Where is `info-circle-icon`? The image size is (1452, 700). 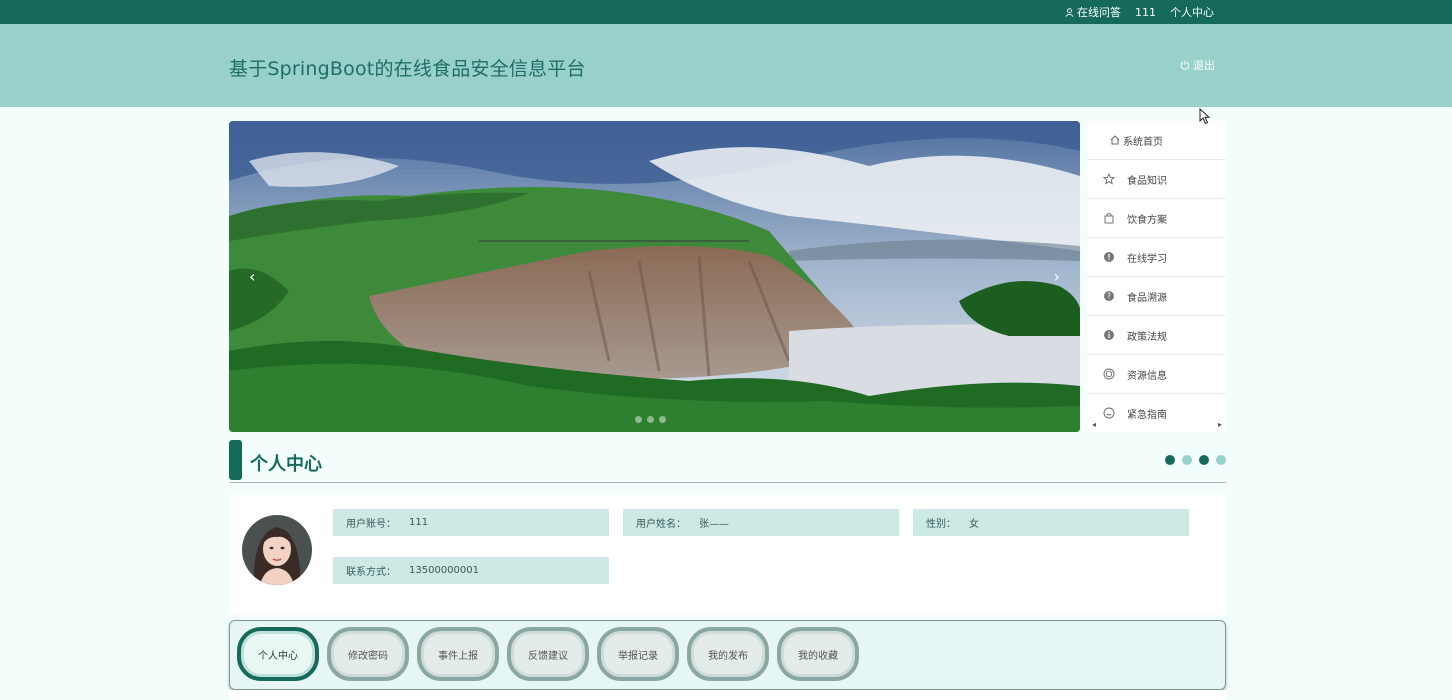 info-circle-icon is located at coordinates (1109, 335).